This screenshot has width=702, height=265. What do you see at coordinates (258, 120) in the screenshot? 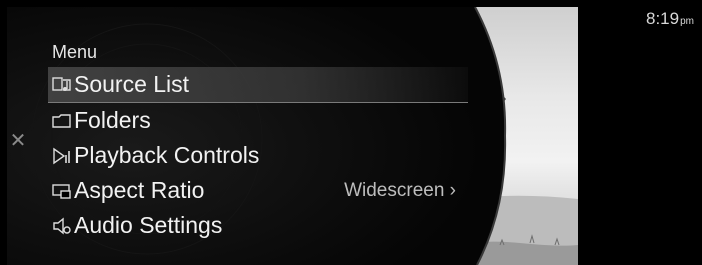
I see `menu-item-folders: Folders` at bounding box center [258, 120].